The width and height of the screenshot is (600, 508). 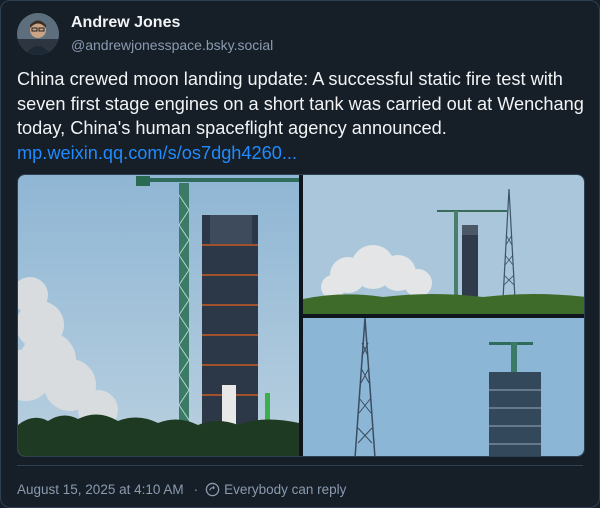 What do you see at coordinates (443, 387) in the screenshot?
I see `tower-crane-image` at bounding box center [443, 387].